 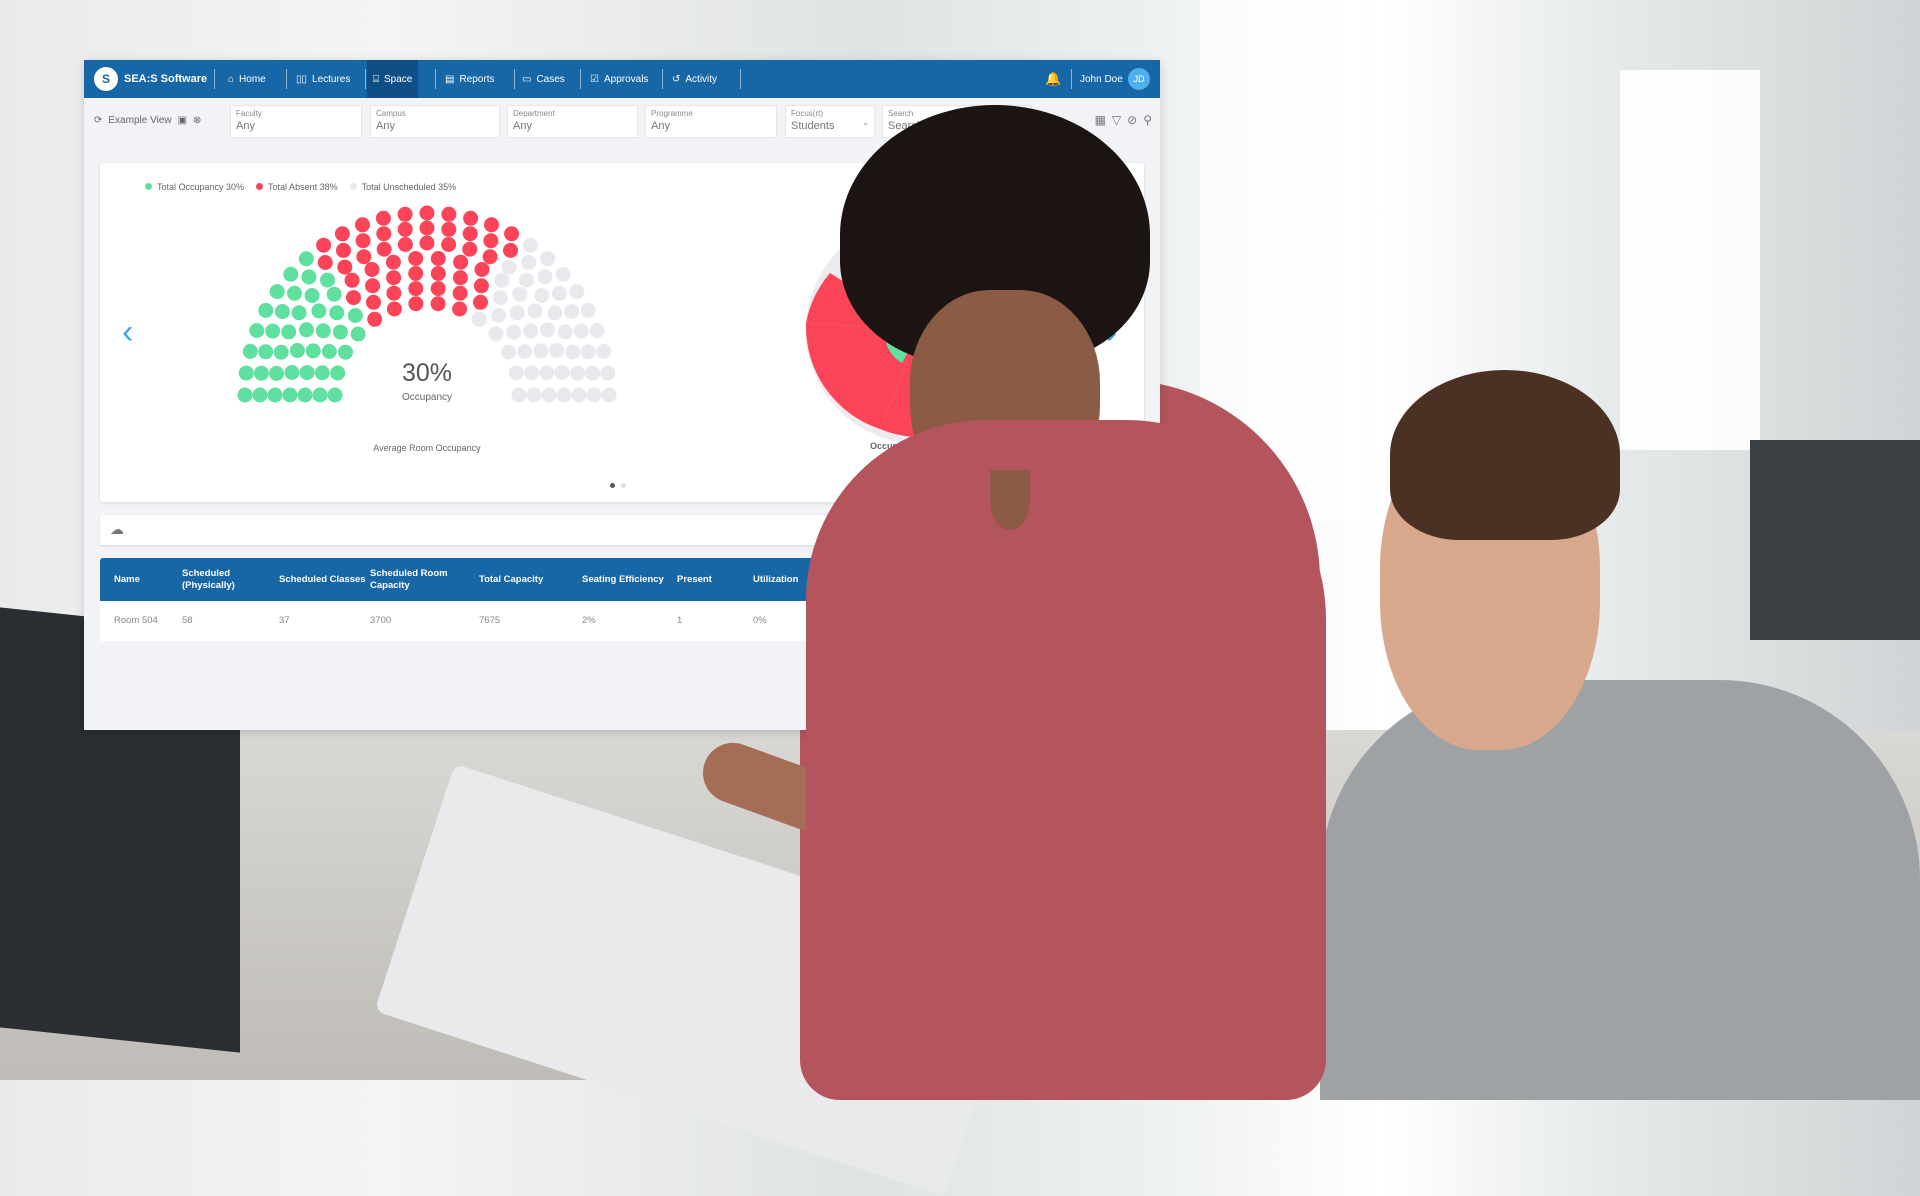 What do you see at coordinates (469, 79) in the screenshot?
I see `nav-reports: ▤ Reports` at bounding box center [469, 79].